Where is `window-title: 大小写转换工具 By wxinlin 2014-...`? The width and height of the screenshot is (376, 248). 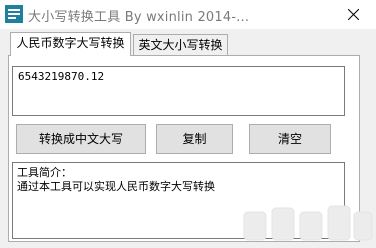 window-title: 大小写转换工具 By wxinlin 2014-... is located at coordinates (139, 17).